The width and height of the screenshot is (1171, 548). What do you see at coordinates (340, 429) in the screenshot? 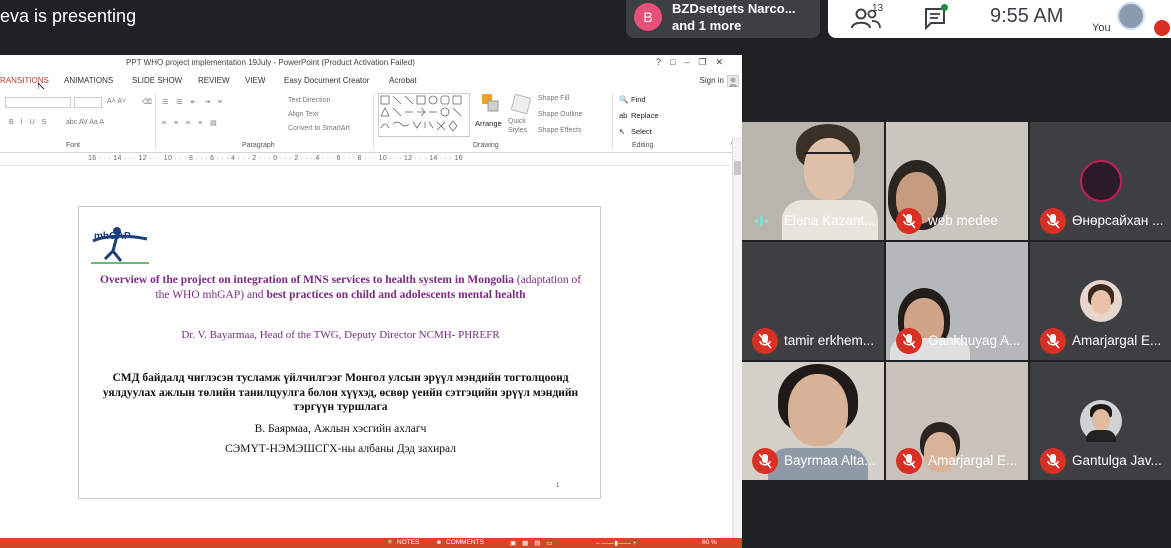
I see `slide-mongolian-author: В. Баярмаа, Ажлын хэсгийн ахлагч` at bounding box center [340, 429].